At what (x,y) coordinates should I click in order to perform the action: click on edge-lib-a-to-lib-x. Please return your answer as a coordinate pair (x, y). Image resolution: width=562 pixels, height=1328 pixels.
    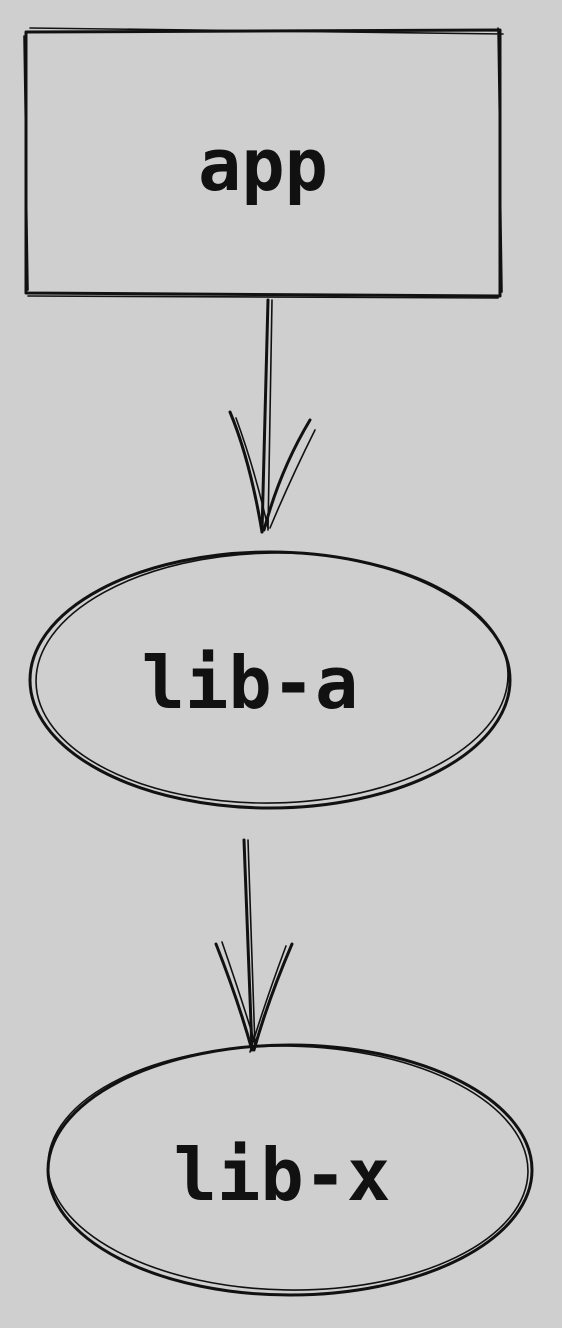
    Looking at the image, I should click on (254, 945).